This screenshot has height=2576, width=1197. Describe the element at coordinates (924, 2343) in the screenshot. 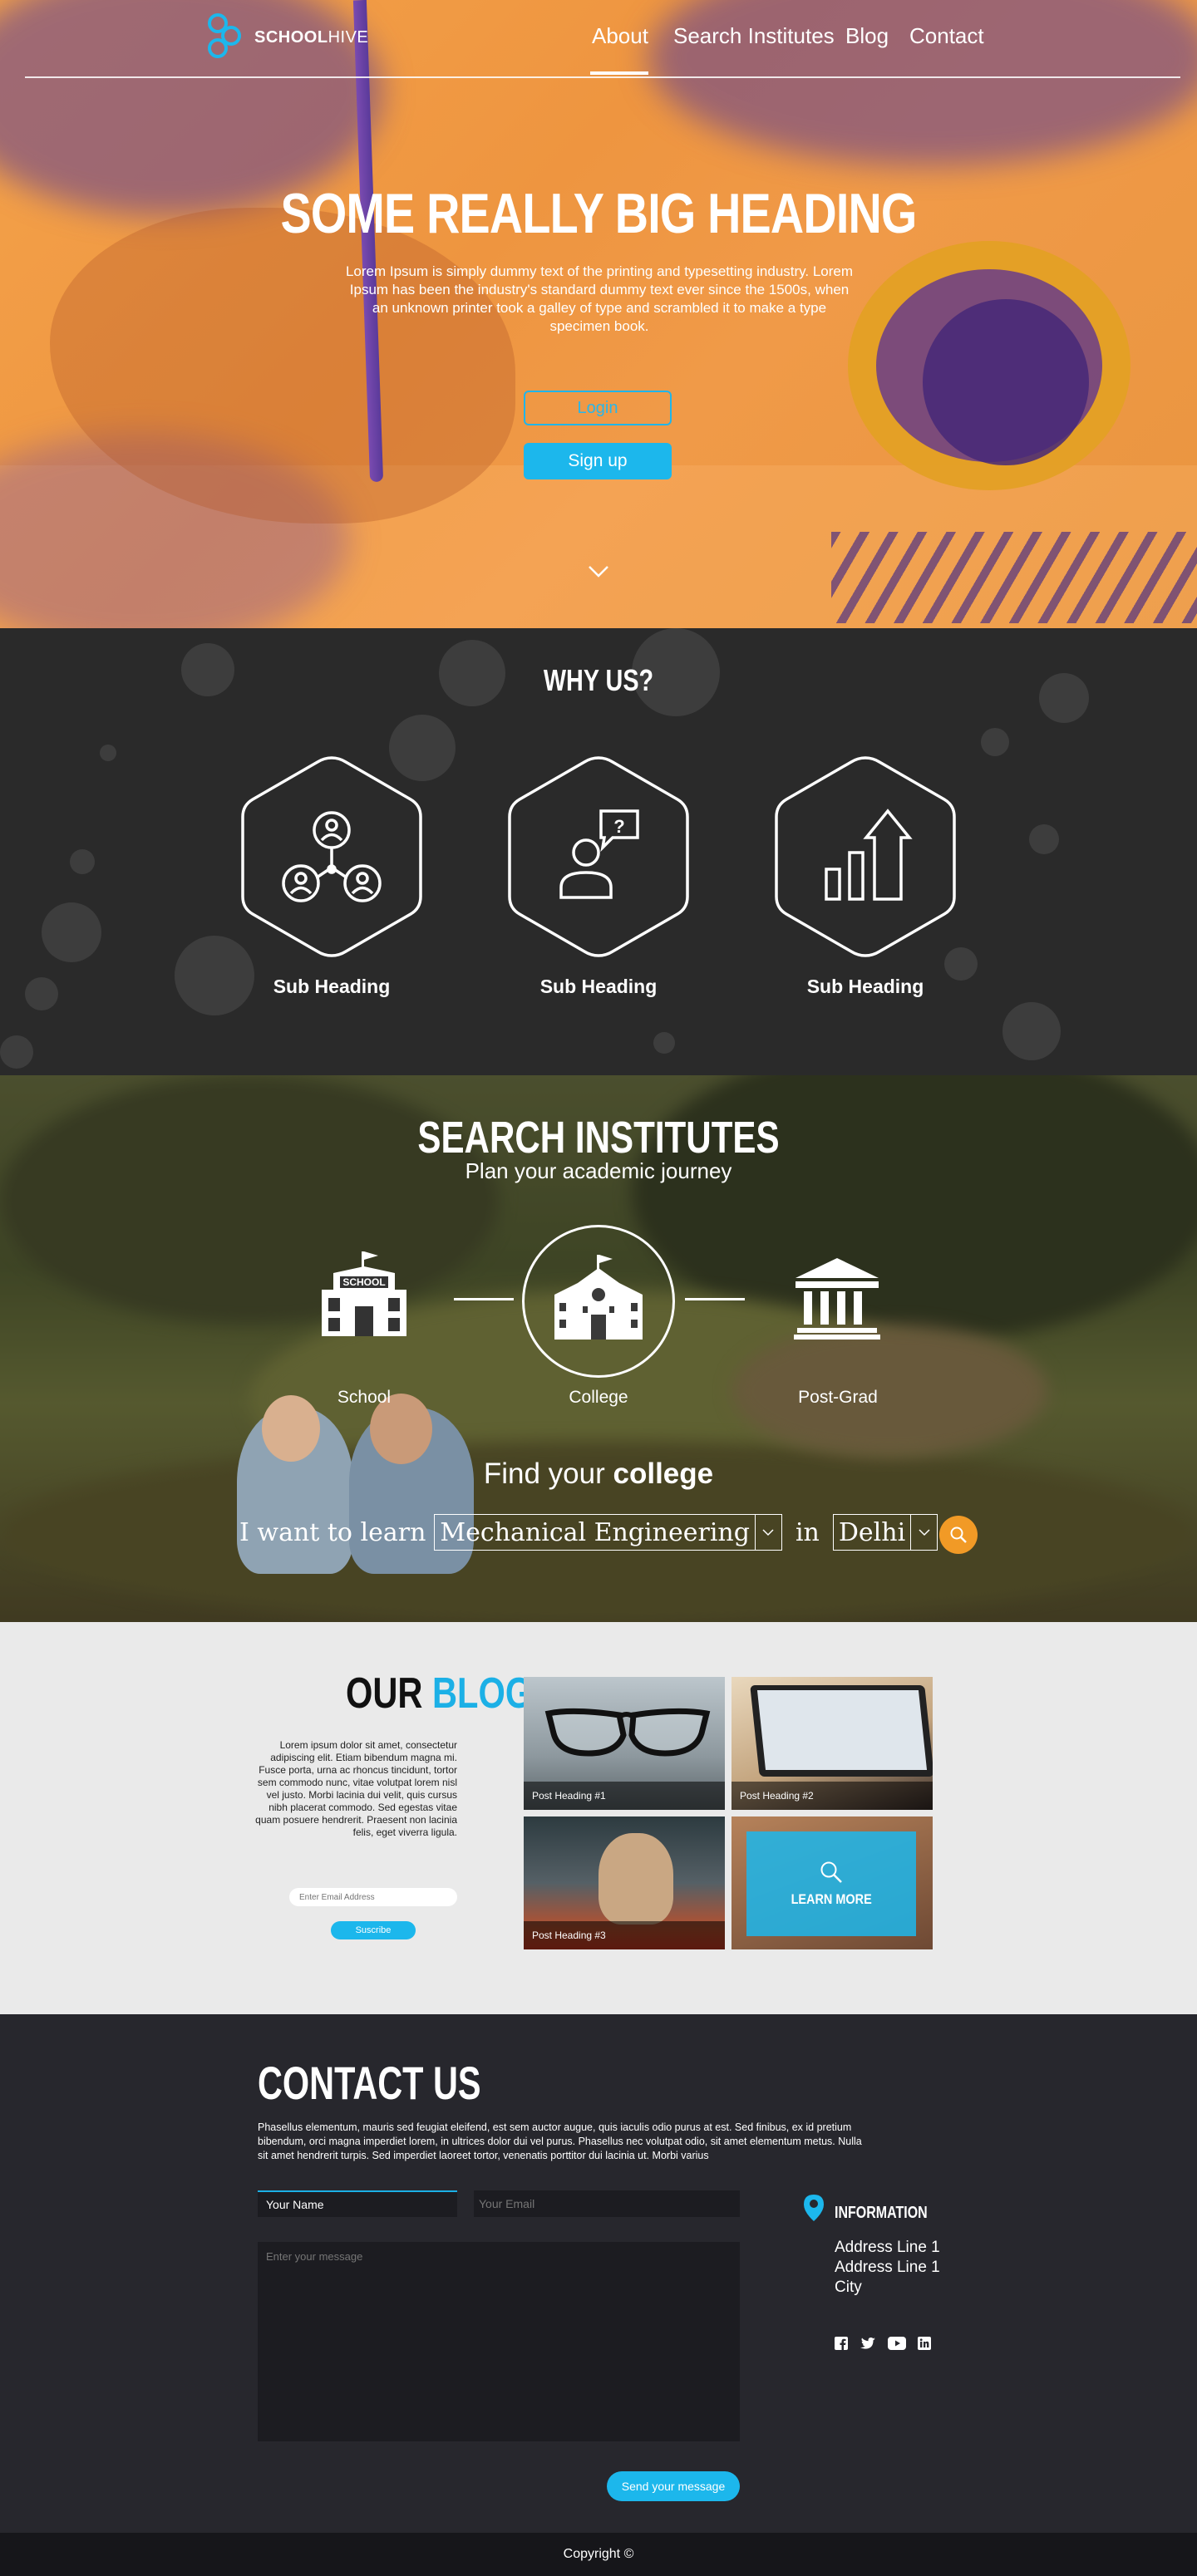

I see `linkedin-icon` at that location.